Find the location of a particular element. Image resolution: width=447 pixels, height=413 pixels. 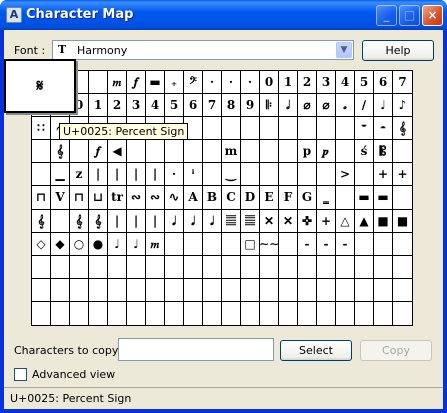

character-cell: ▁ is located at coordinates (60, 175).